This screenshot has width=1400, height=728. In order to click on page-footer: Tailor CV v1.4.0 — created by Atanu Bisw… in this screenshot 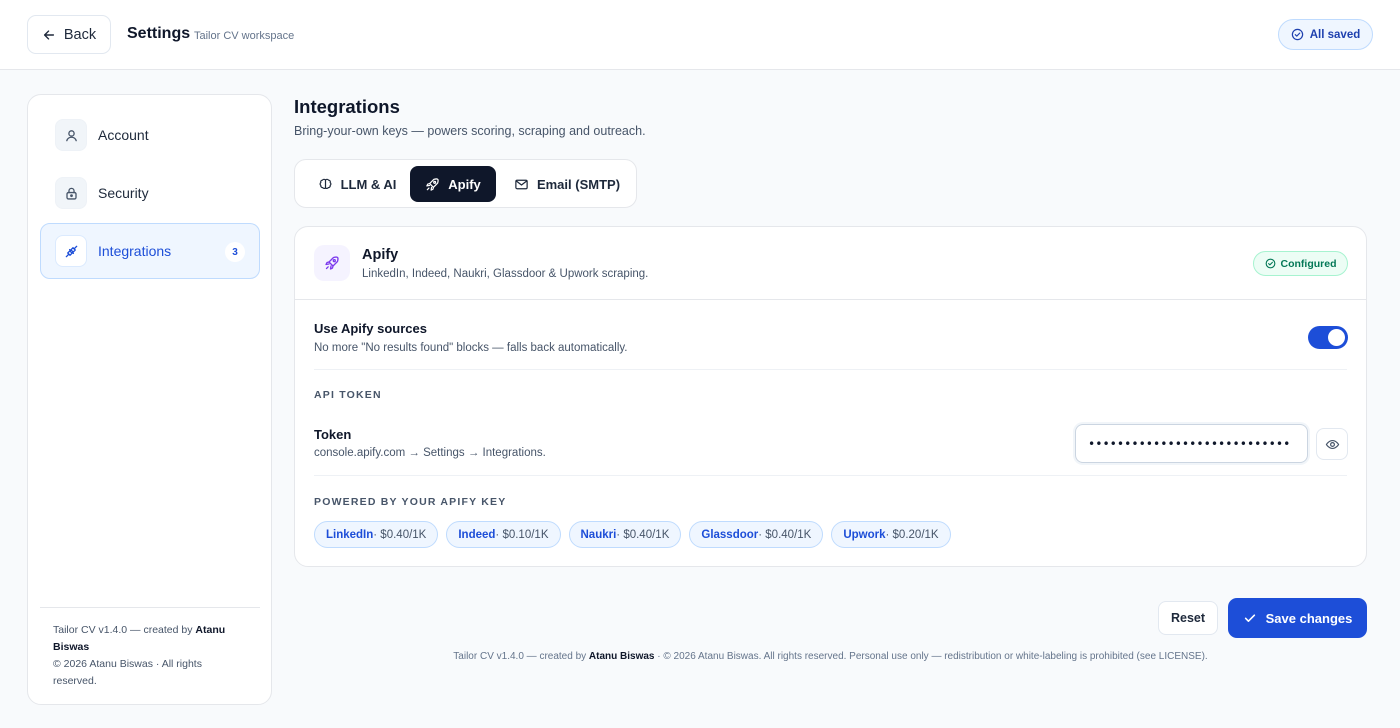, I will do `click(830, 656)`.